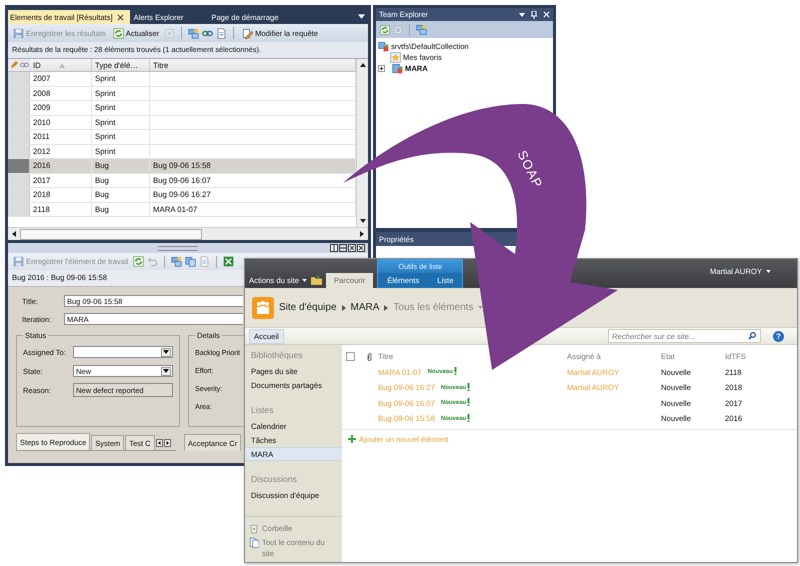  What do you see at coordinates (14, 65) in the screenshot?
I see `pencil-icon` at bounding box center [14, 65].